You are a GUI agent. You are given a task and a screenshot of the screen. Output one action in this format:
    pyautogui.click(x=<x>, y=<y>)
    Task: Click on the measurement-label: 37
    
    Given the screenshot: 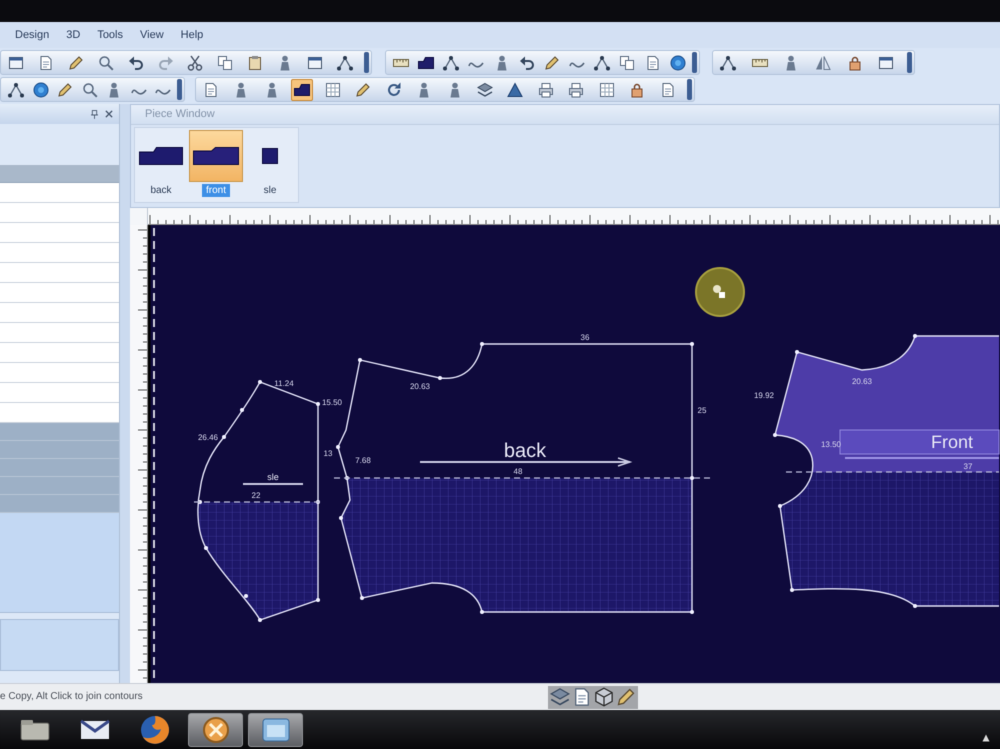 What is the action you would take?
    pyautogui.click(x=968, y=466)
    